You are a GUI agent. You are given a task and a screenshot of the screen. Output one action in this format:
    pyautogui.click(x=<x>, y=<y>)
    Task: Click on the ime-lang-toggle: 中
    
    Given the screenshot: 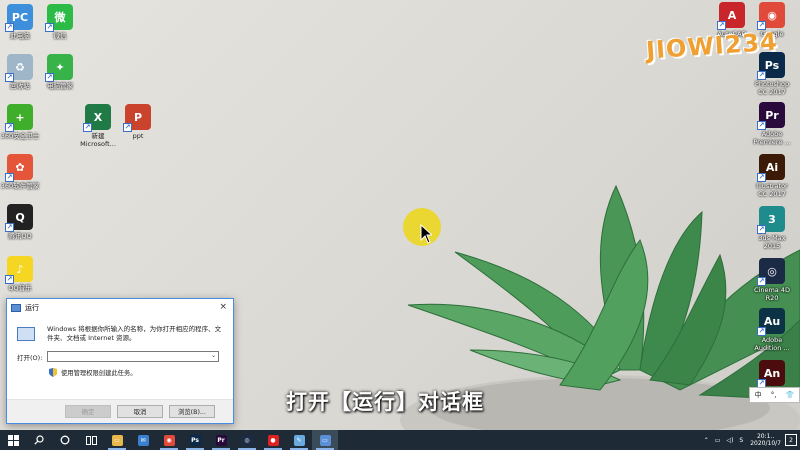 What is the action you would take?
    pyautogui.click(x=758, y=395)
    